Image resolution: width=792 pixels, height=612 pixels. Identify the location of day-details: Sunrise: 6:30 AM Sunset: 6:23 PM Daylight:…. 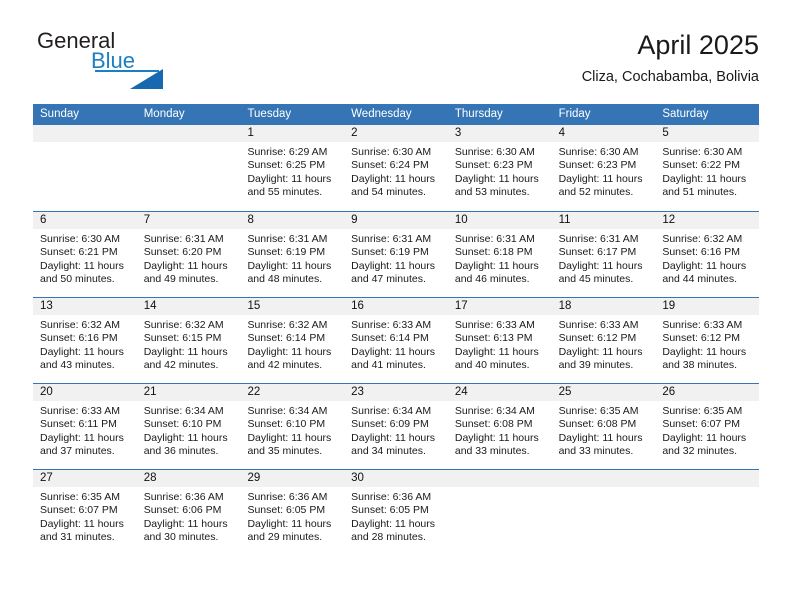
(604, 171).